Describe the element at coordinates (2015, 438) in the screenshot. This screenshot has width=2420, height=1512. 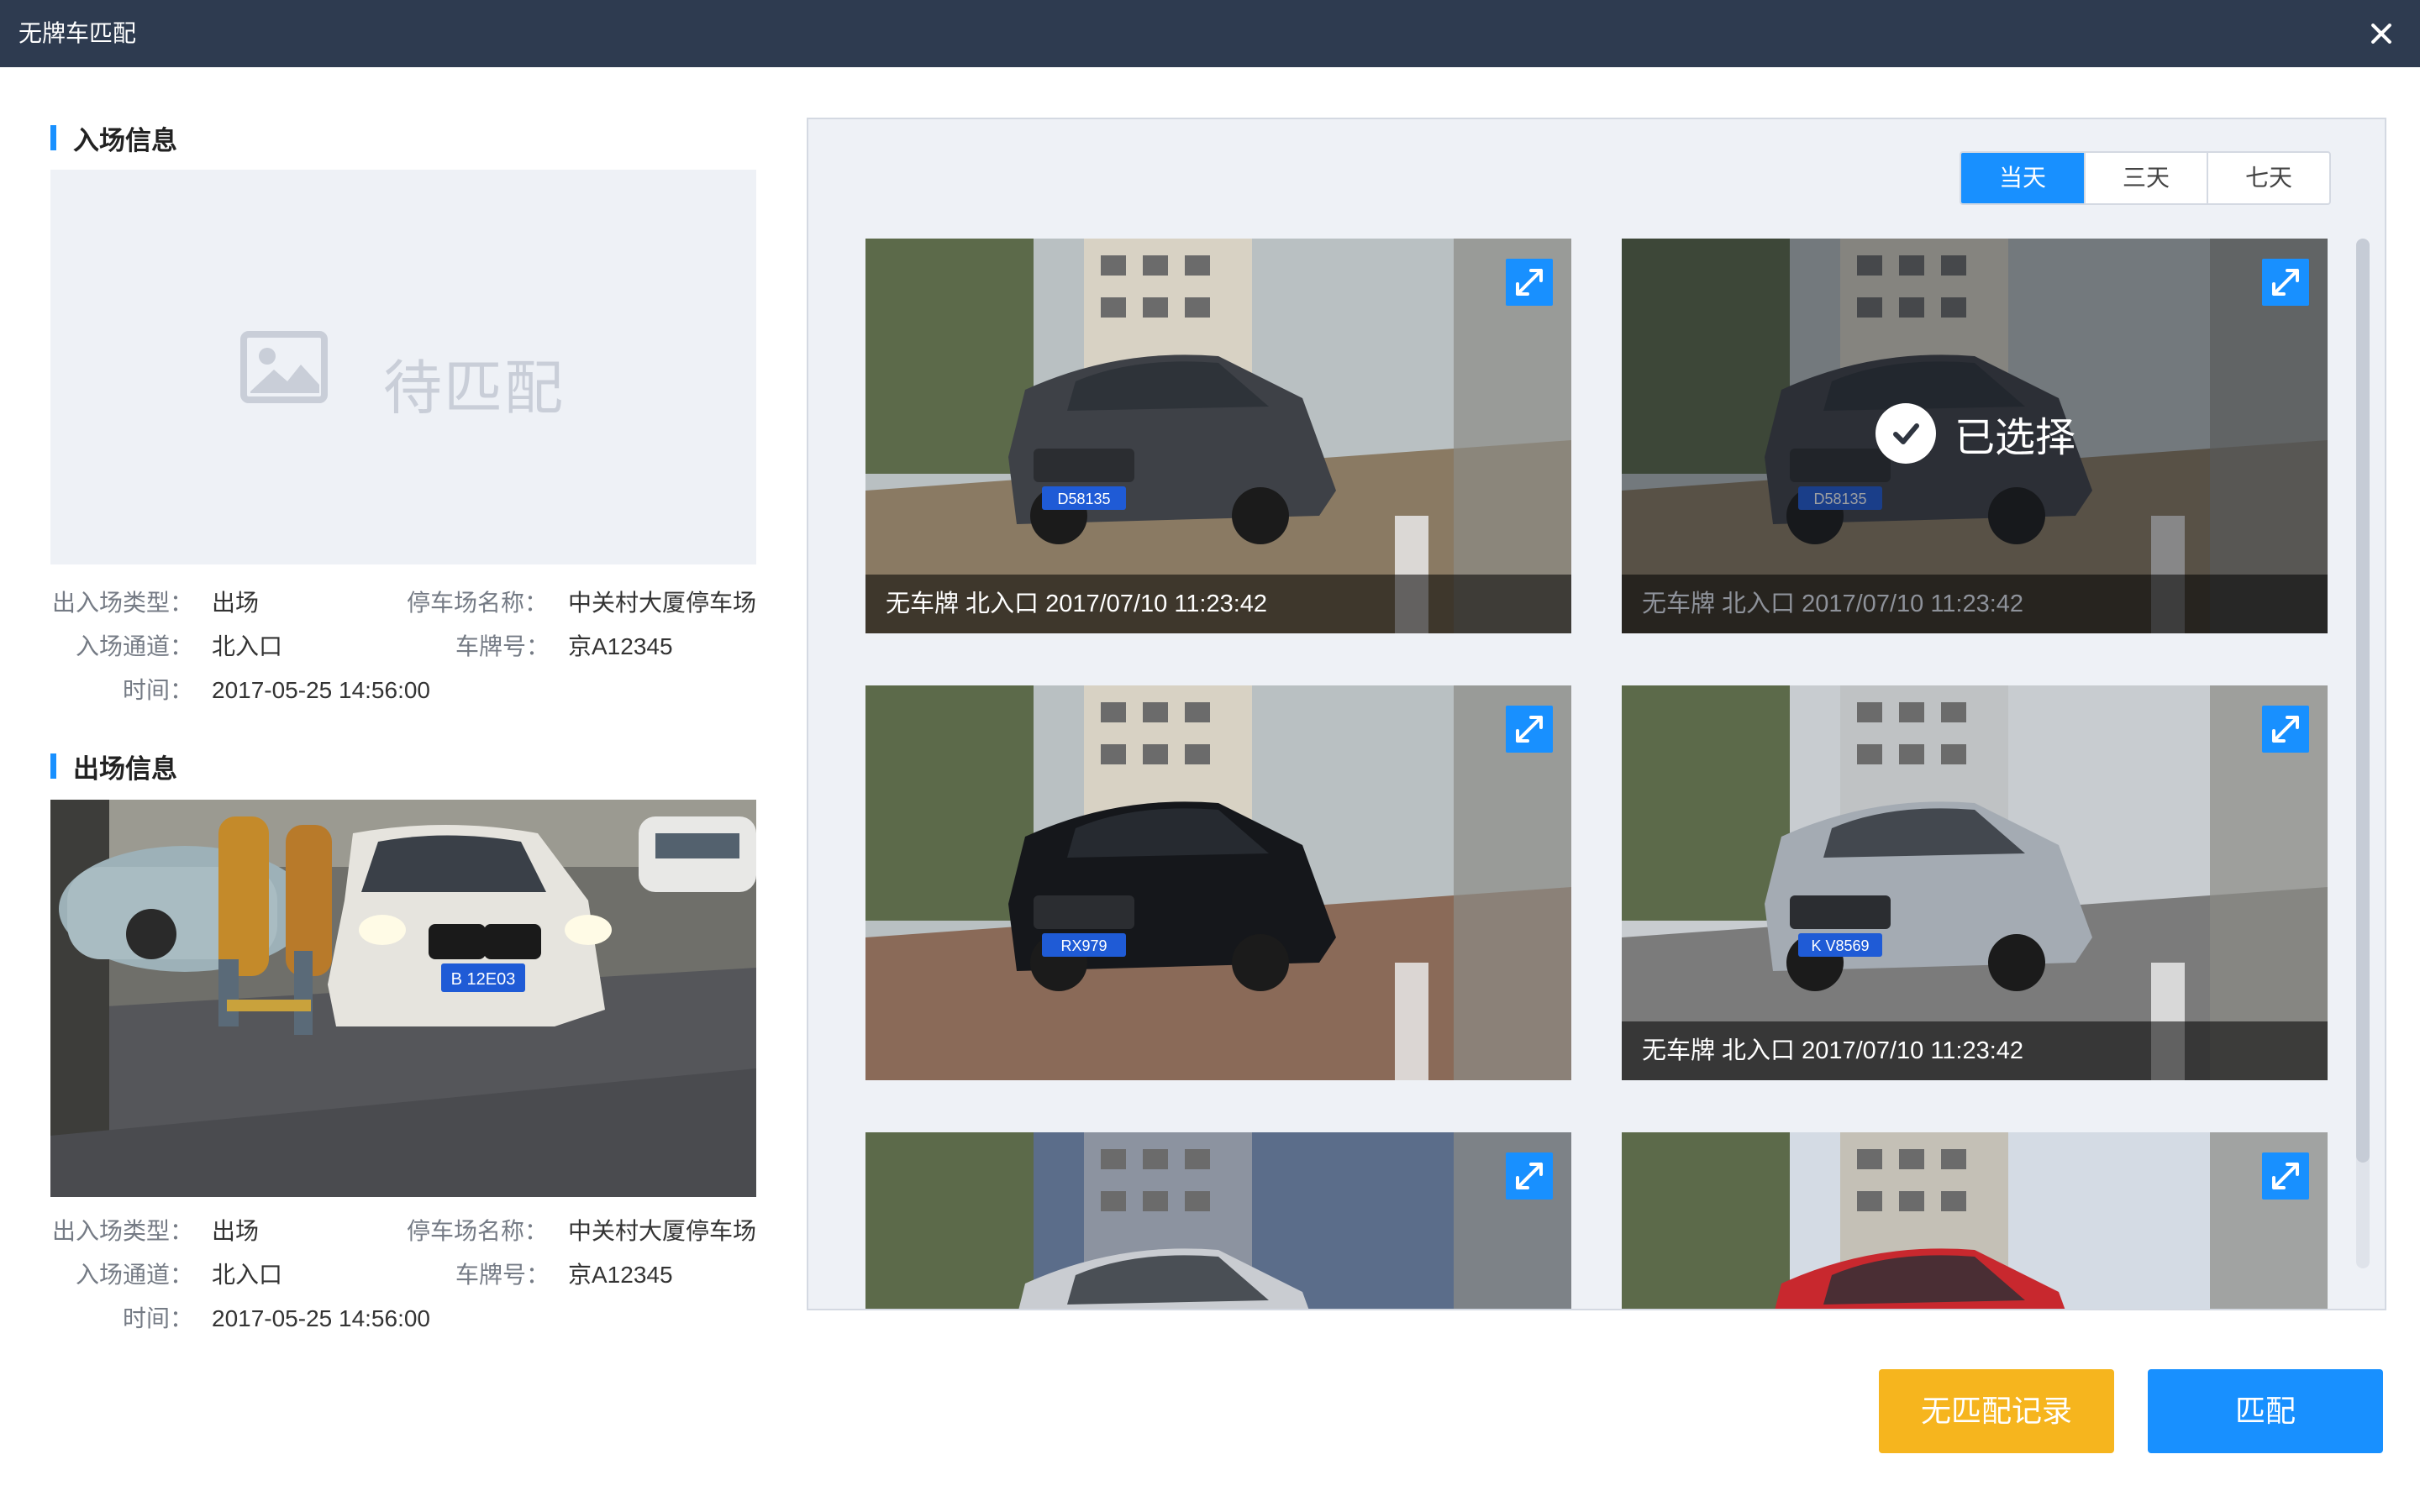
I see `selected-label: 已选择` at that location.